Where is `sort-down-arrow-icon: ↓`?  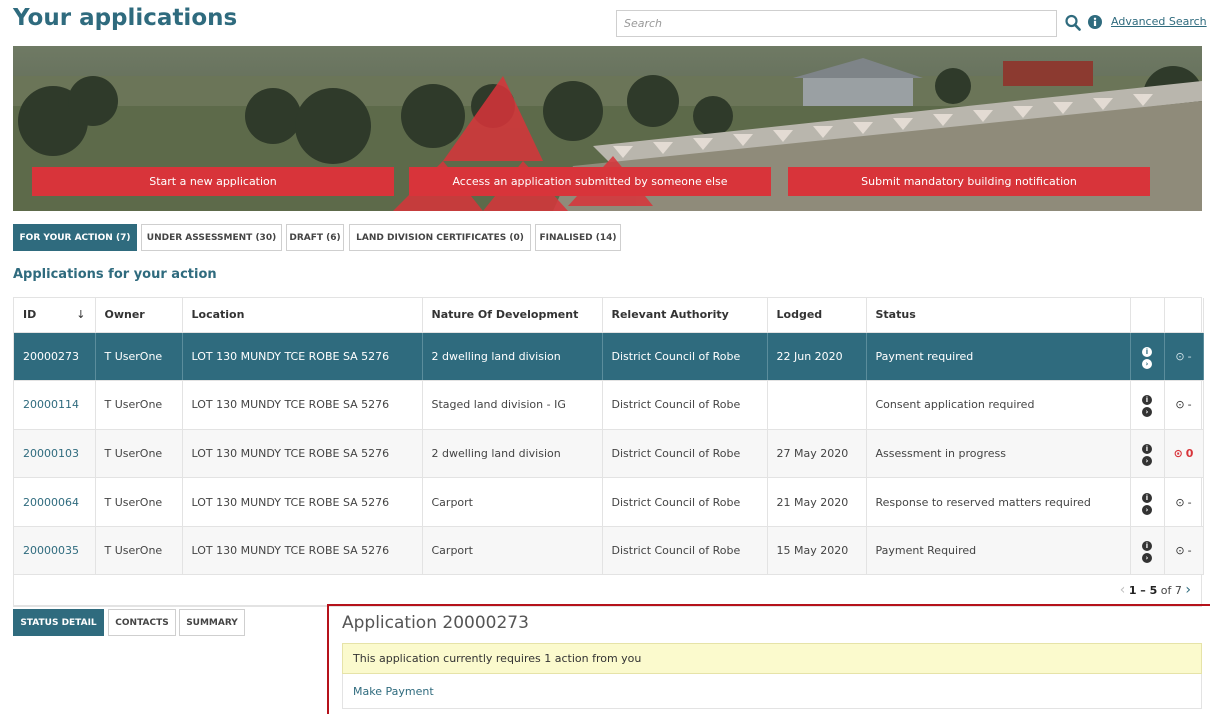
sort-down-arrow-icon: ↓ is located at coordinates (80, 314).